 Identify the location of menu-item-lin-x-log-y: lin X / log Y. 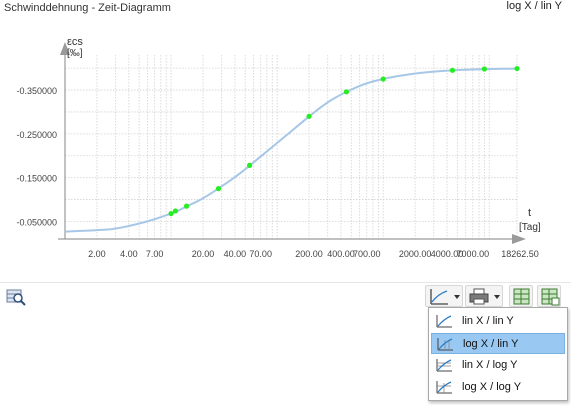
(498, 365).